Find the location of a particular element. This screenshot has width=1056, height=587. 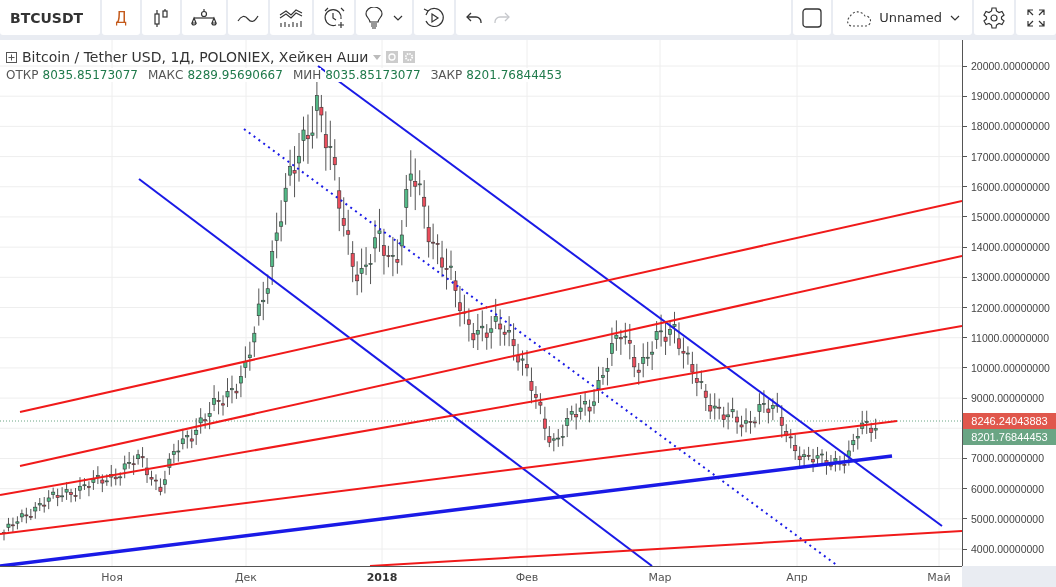

price-label: 7000.00000000 is located at coordinates (1007, 458).